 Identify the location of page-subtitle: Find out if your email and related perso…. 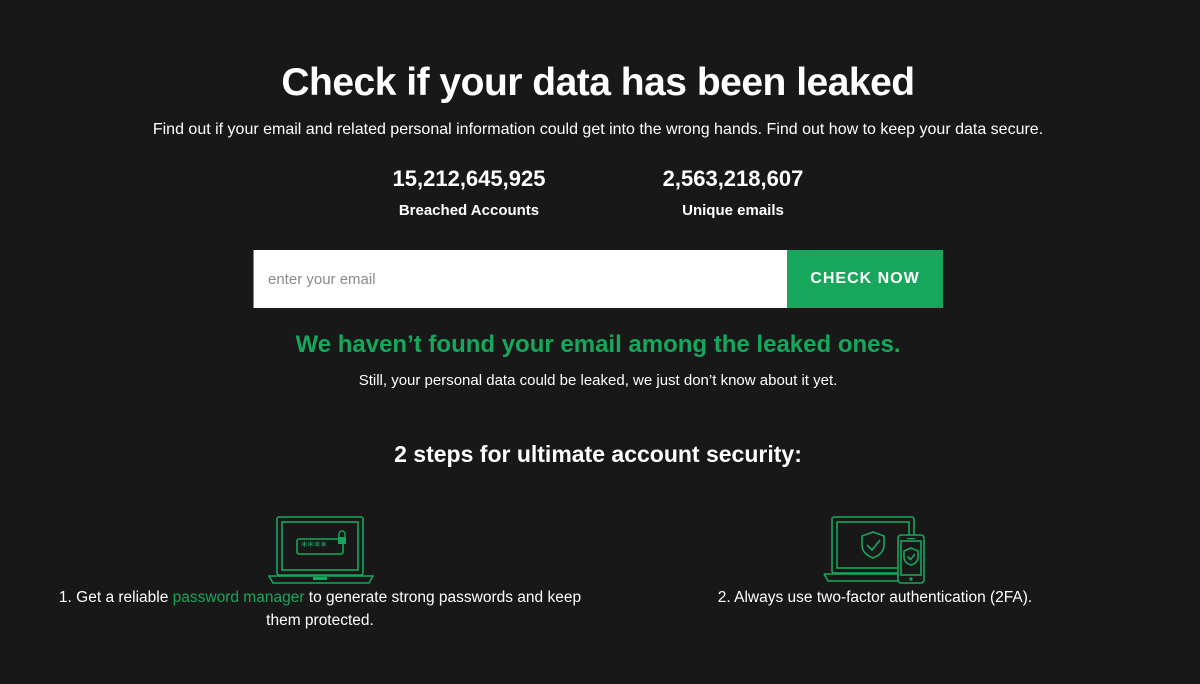
(598, 129).